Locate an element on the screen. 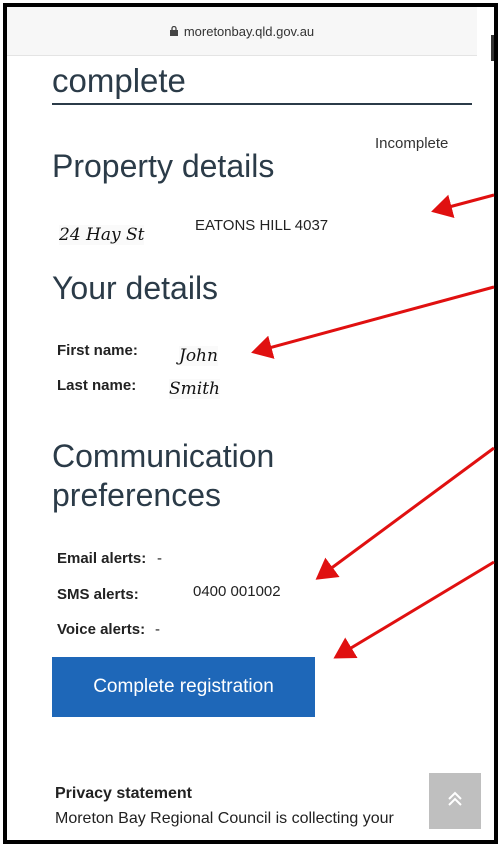 This screenshot has height=844, width=501. arrow-property is located at coordinates (463, 205).